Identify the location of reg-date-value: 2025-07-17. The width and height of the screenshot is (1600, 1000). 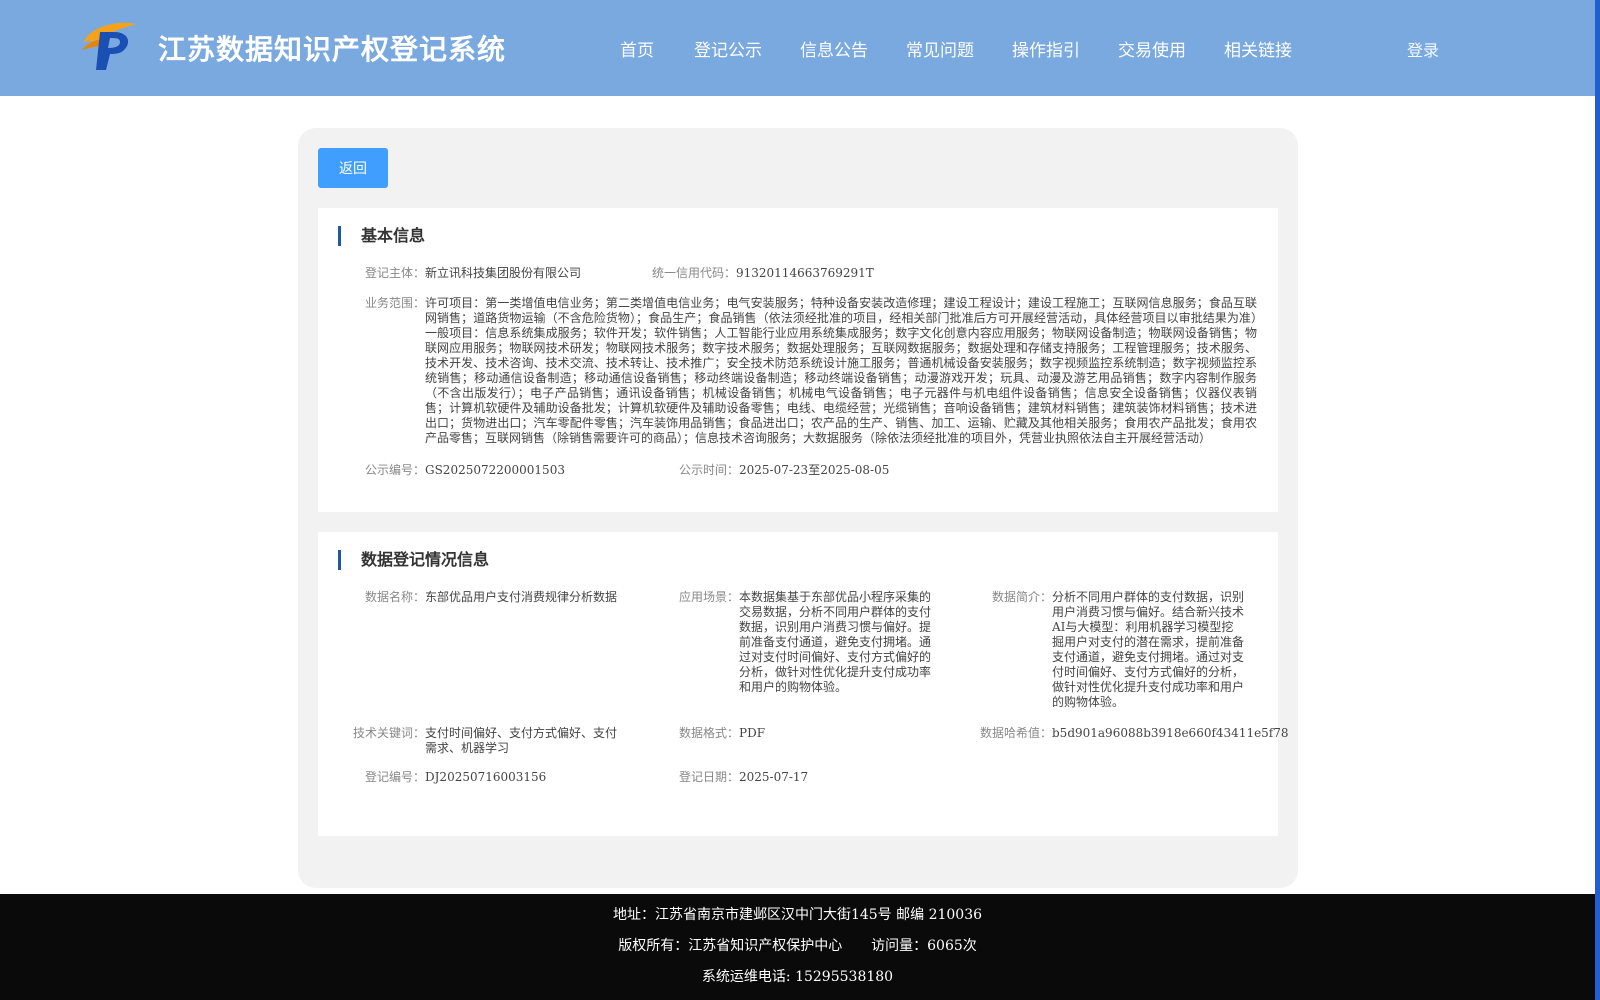
(774, 777).